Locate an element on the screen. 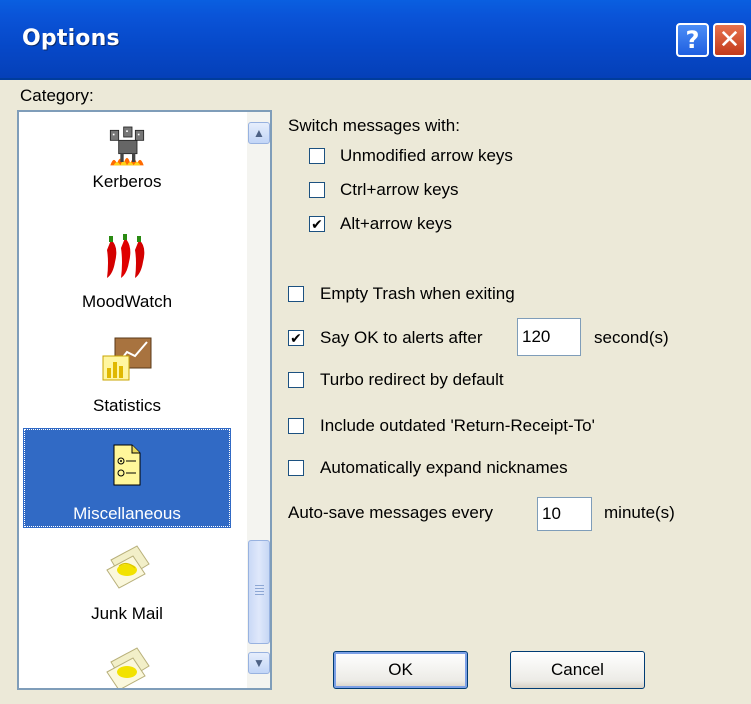 The width and height of the screenshot is (751, 704). say-ok-checkbox: ✔ is located at coordinates (296, 338).